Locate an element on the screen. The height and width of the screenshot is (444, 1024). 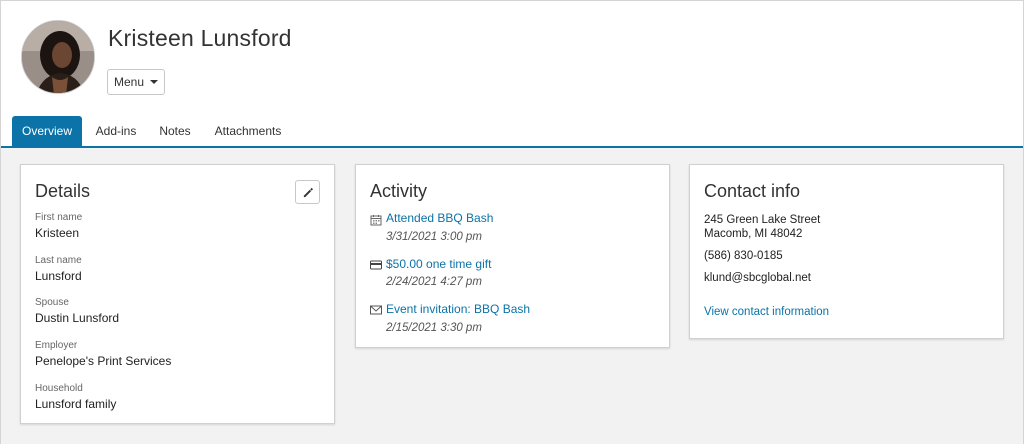
avatar is located at coordinates (58, 57).